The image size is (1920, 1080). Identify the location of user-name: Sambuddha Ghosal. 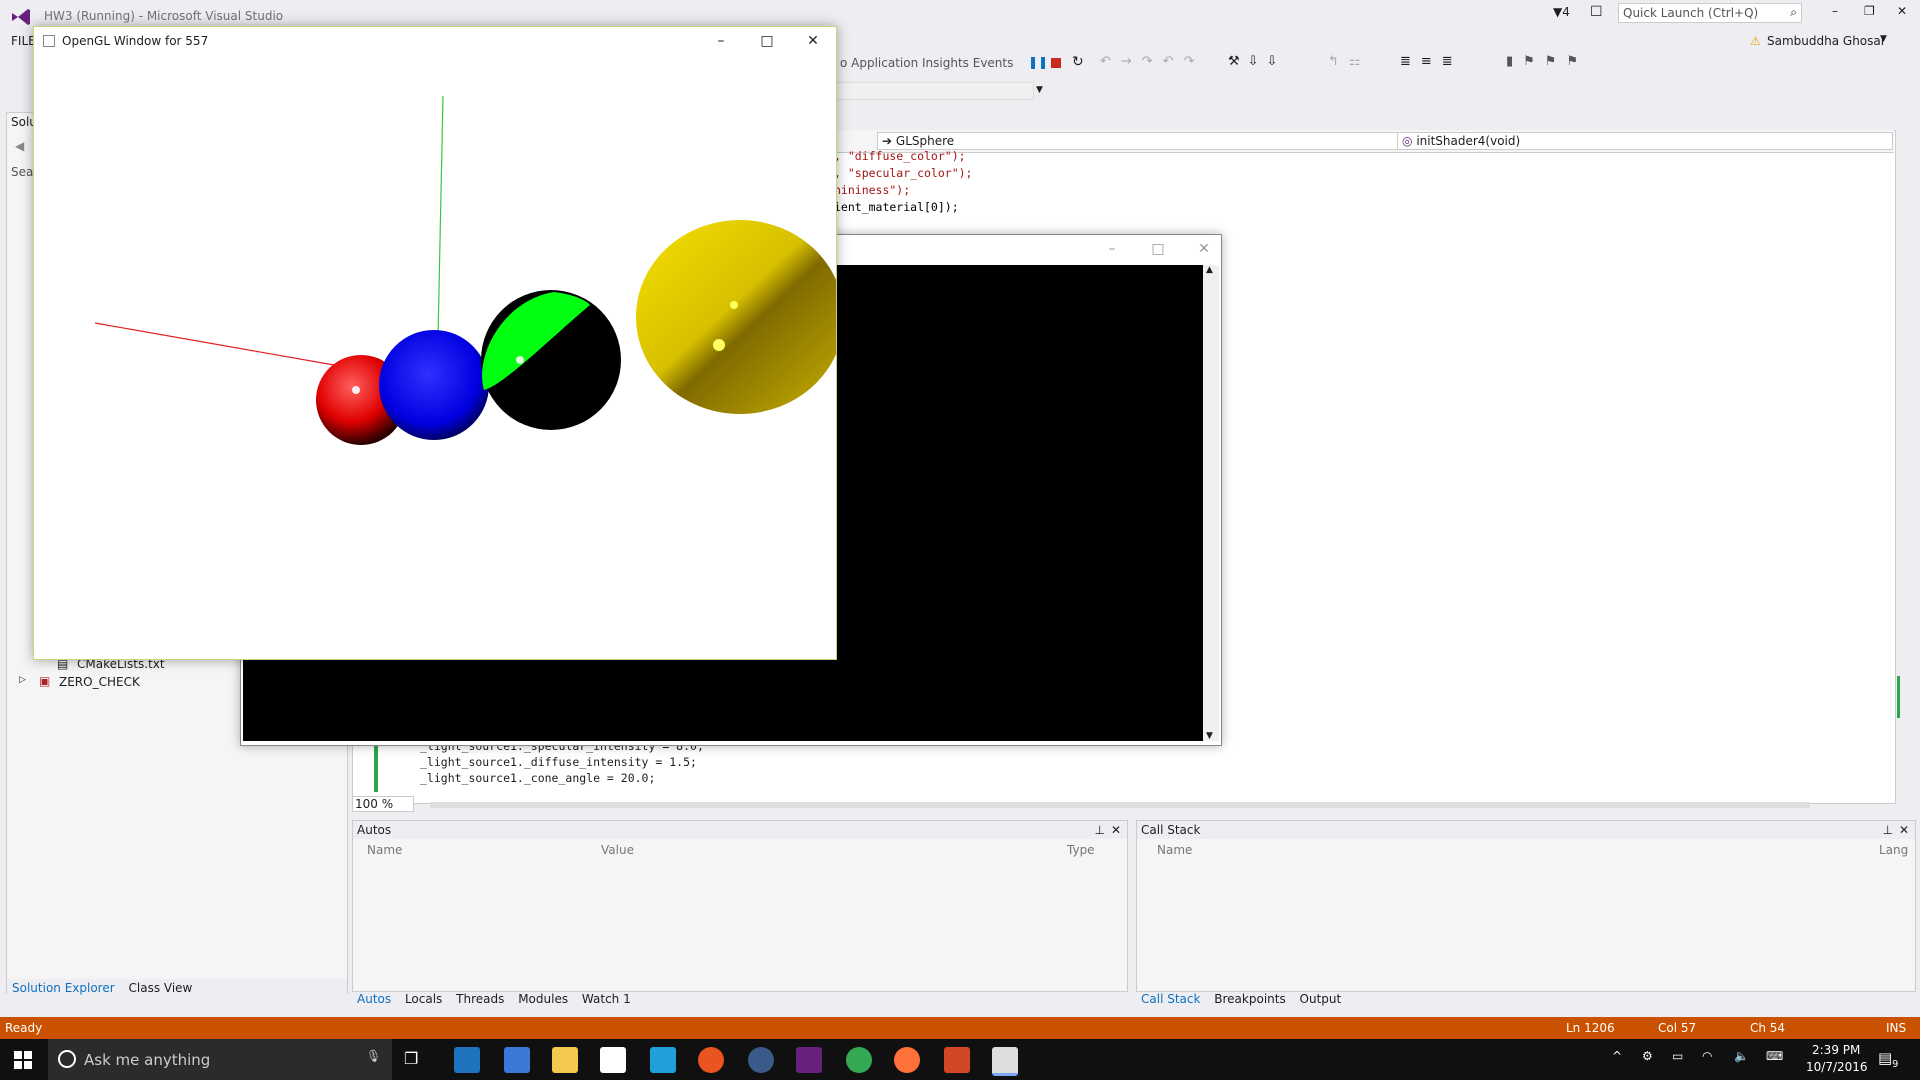
(1825, 41).